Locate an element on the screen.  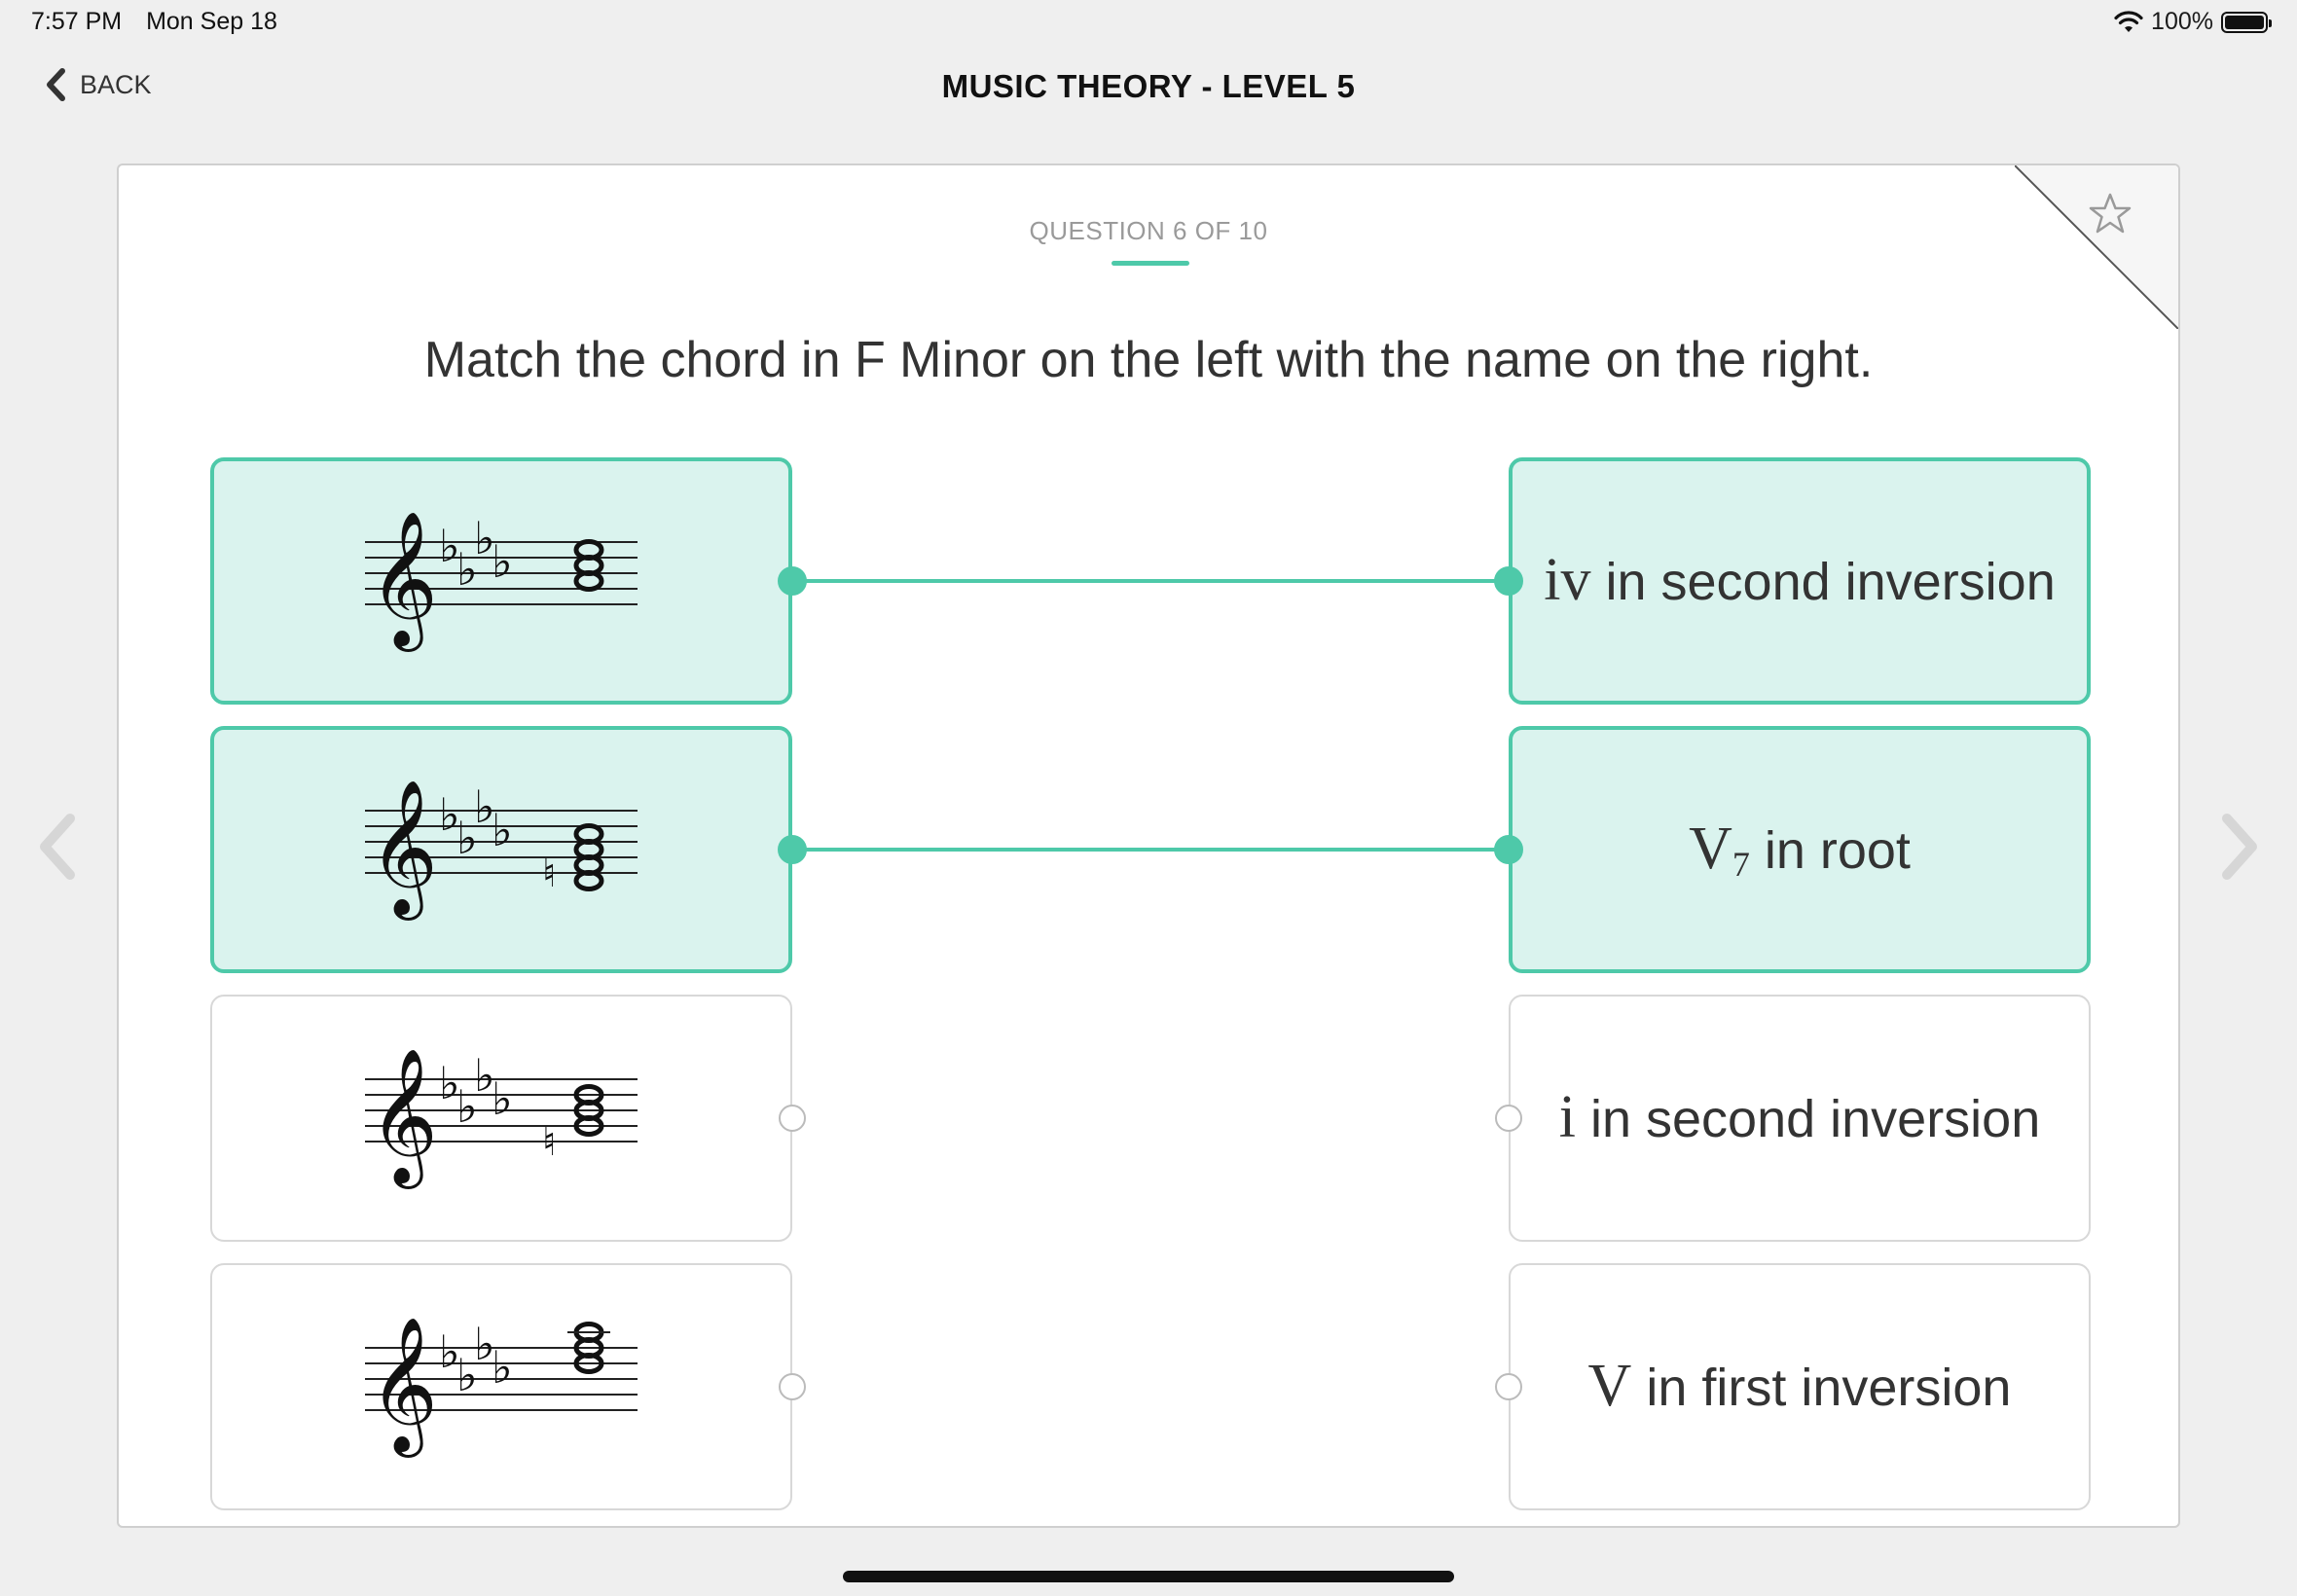
battery-icon is located at coordinates (2246, 22).